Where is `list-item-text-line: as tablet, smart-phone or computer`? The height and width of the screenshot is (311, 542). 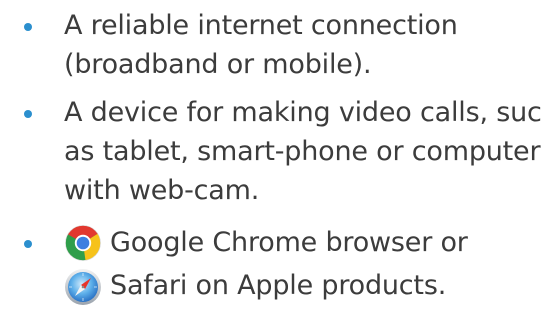
list-item-text-line: as tablet, smart-phone or computer is located at coordinates (302, 151).